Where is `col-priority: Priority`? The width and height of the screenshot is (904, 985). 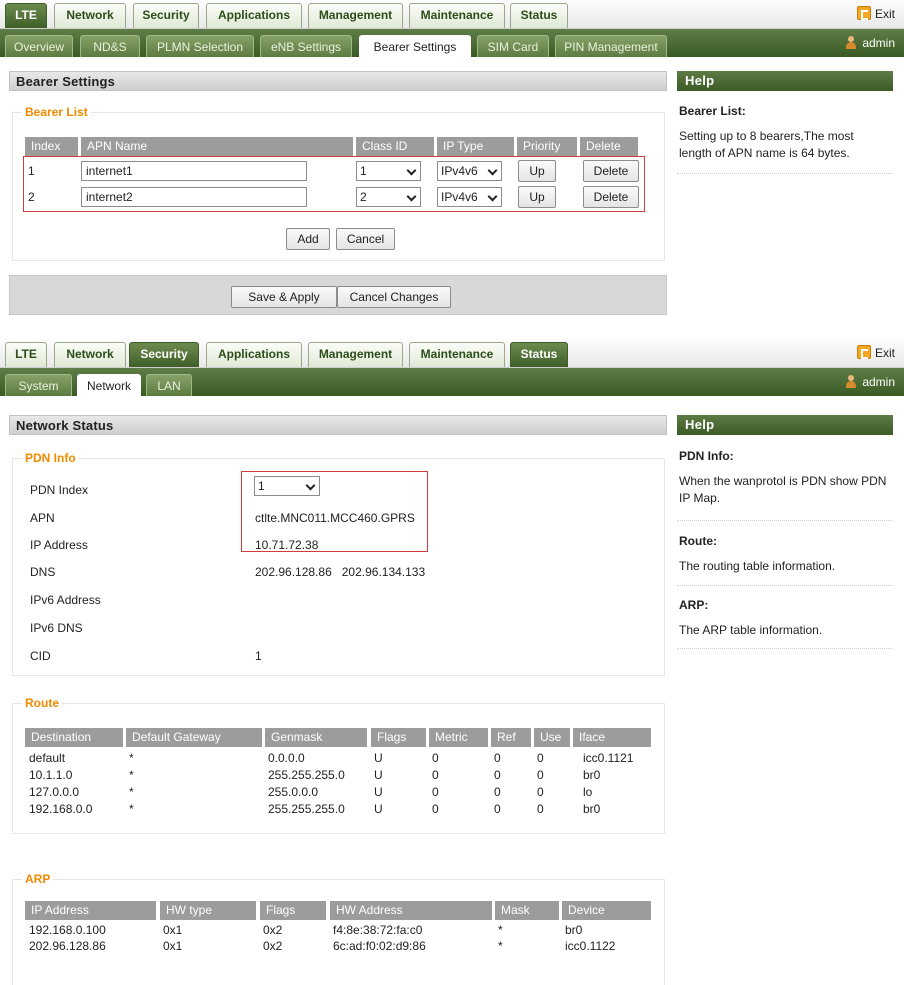
col-priority: Priority is located at coordinates (547, 146).